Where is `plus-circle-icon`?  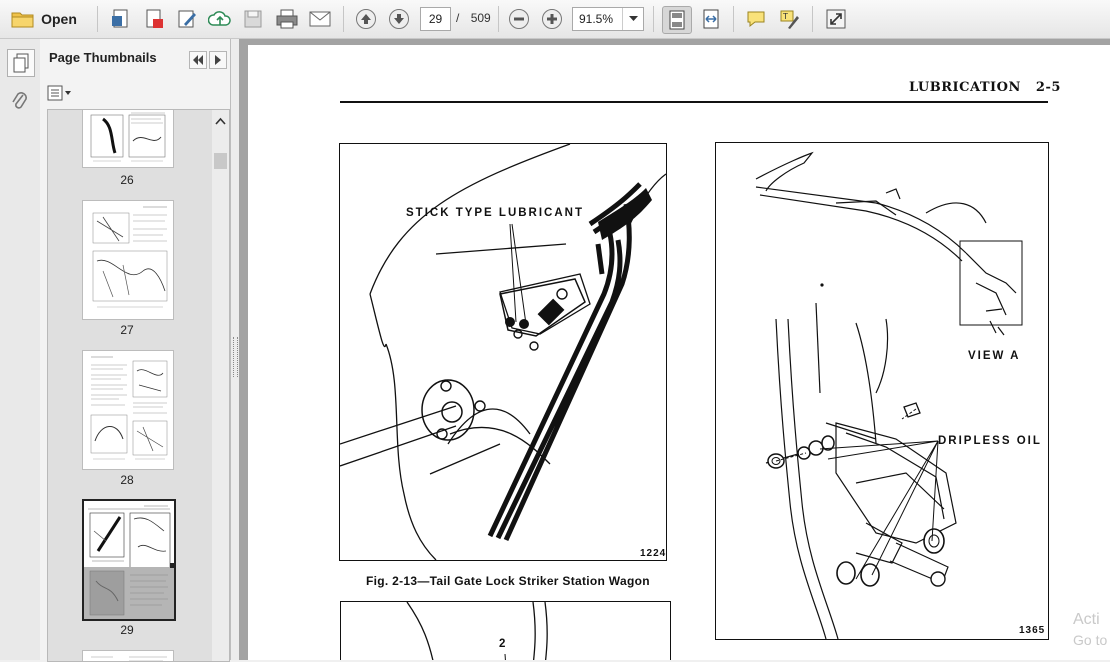
plus-circle-icon is located at coordinates (552, 19).